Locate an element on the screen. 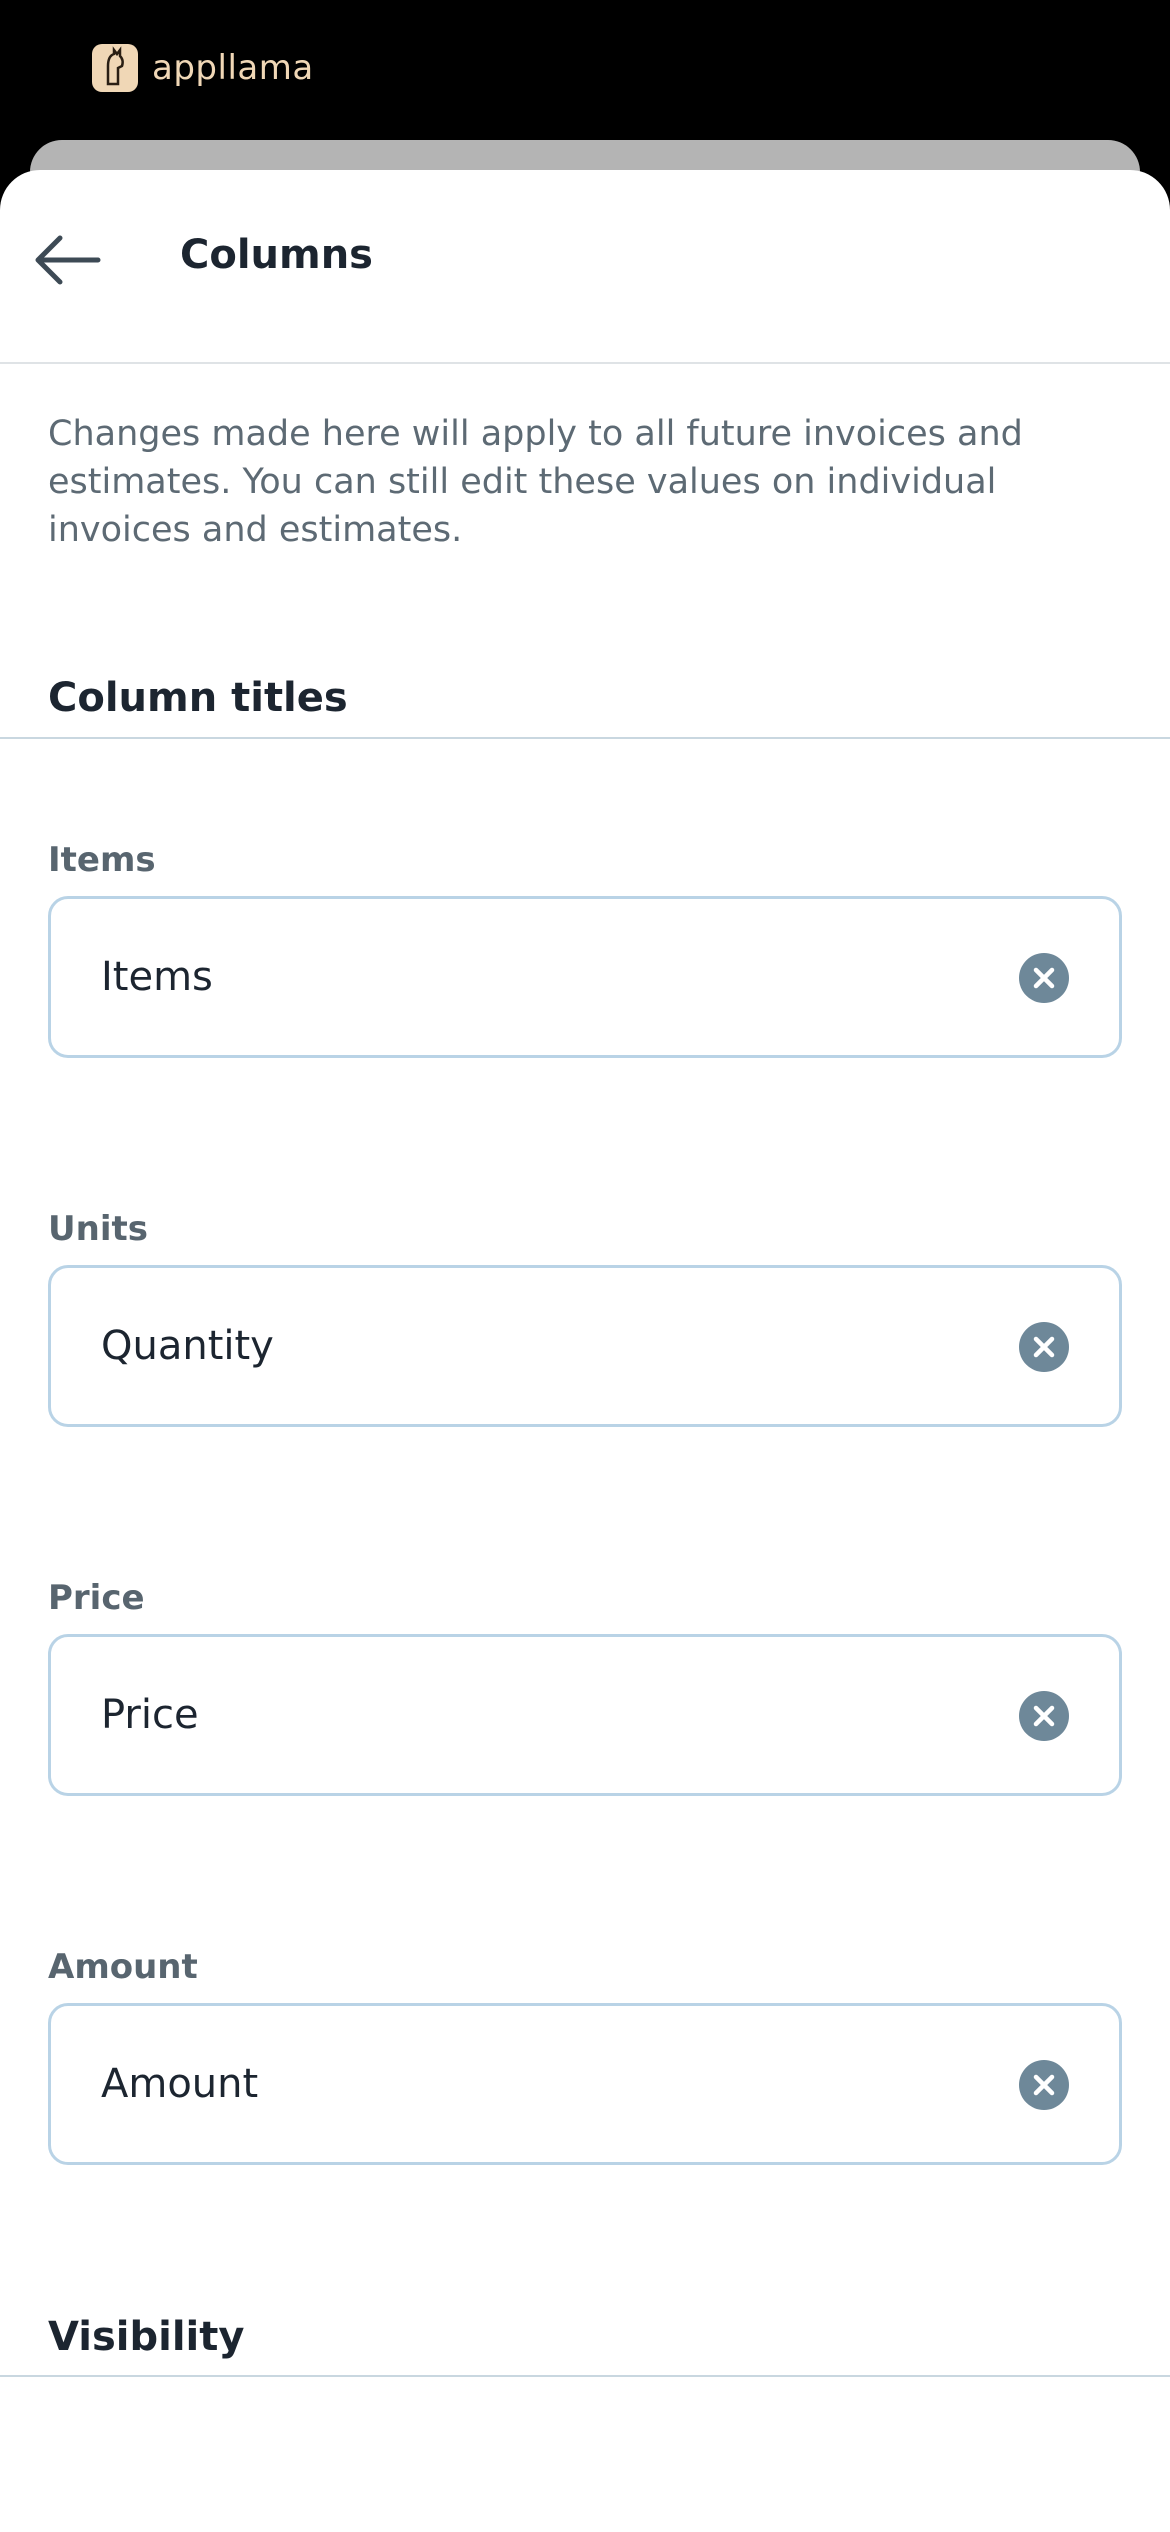 The image size is (1170, 2532). brand-logo: appllama is located at coordinates (203, 68).